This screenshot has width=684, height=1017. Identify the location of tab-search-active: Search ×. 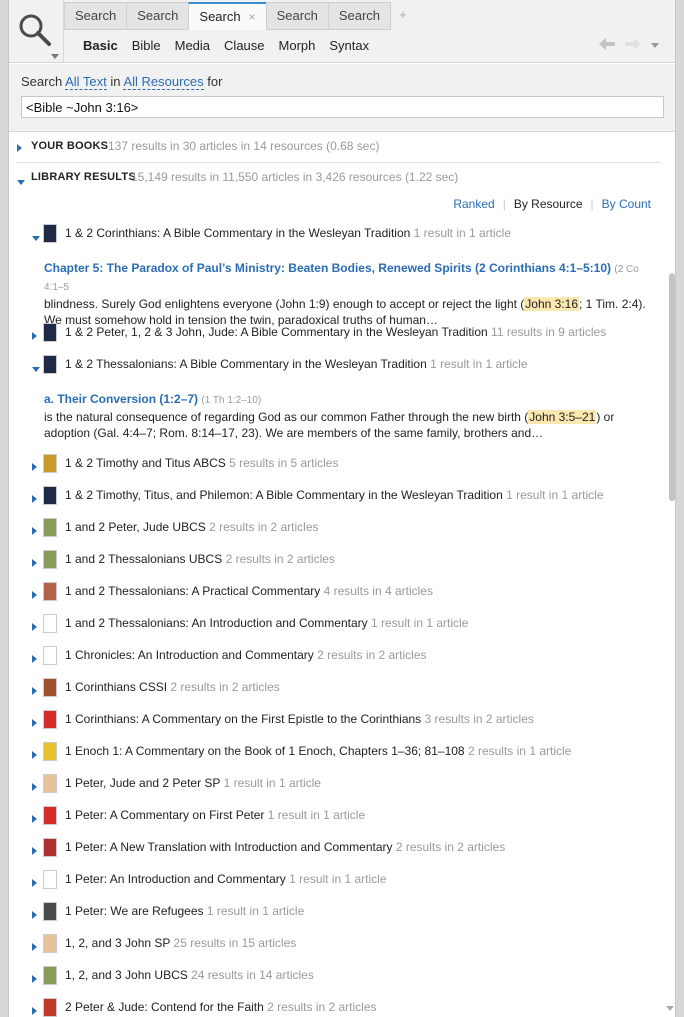
(227, 16).